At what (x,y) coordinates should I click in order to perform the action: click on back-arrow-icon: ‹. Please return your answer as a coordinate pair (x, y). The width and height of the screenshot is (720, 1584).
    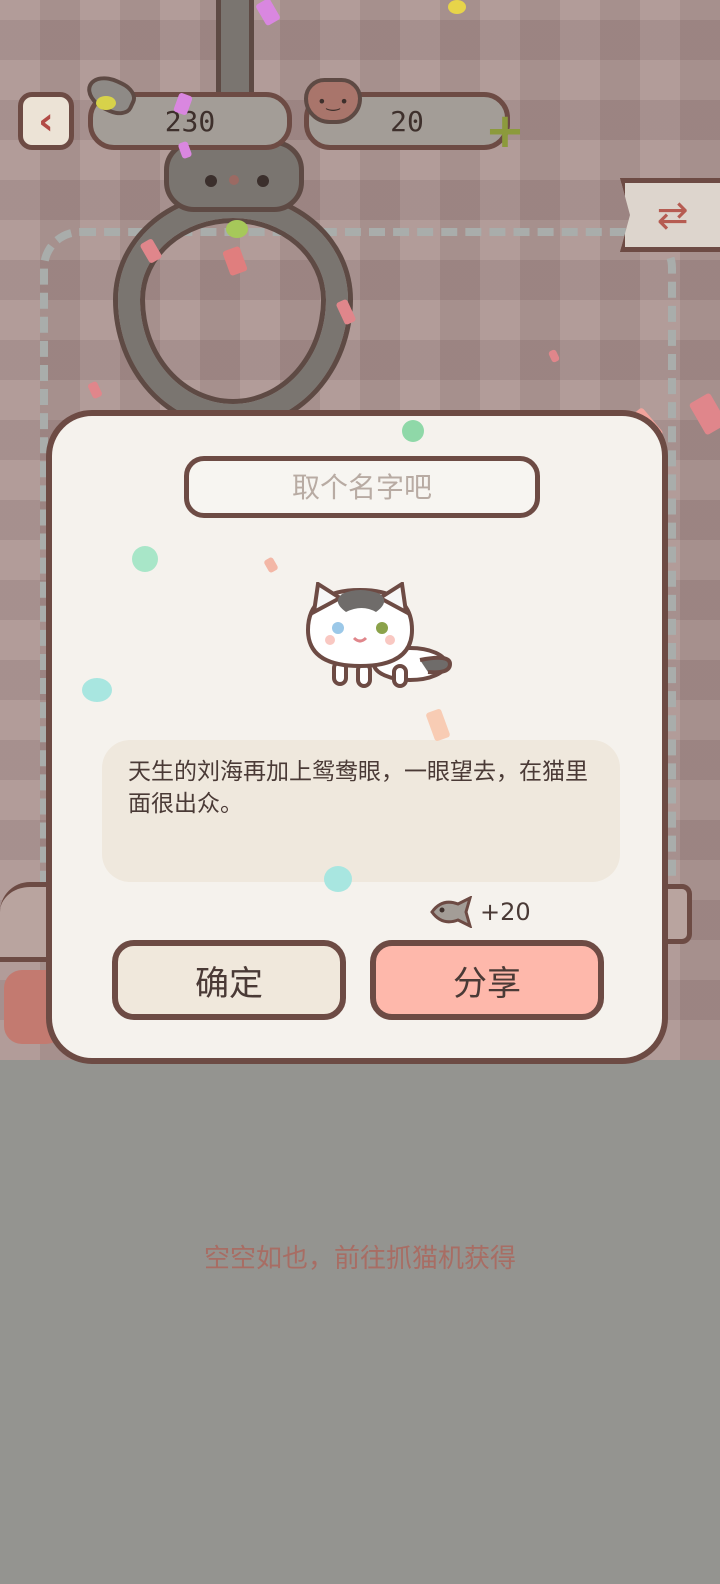
    Looking at the image, I should click on (46, 121).